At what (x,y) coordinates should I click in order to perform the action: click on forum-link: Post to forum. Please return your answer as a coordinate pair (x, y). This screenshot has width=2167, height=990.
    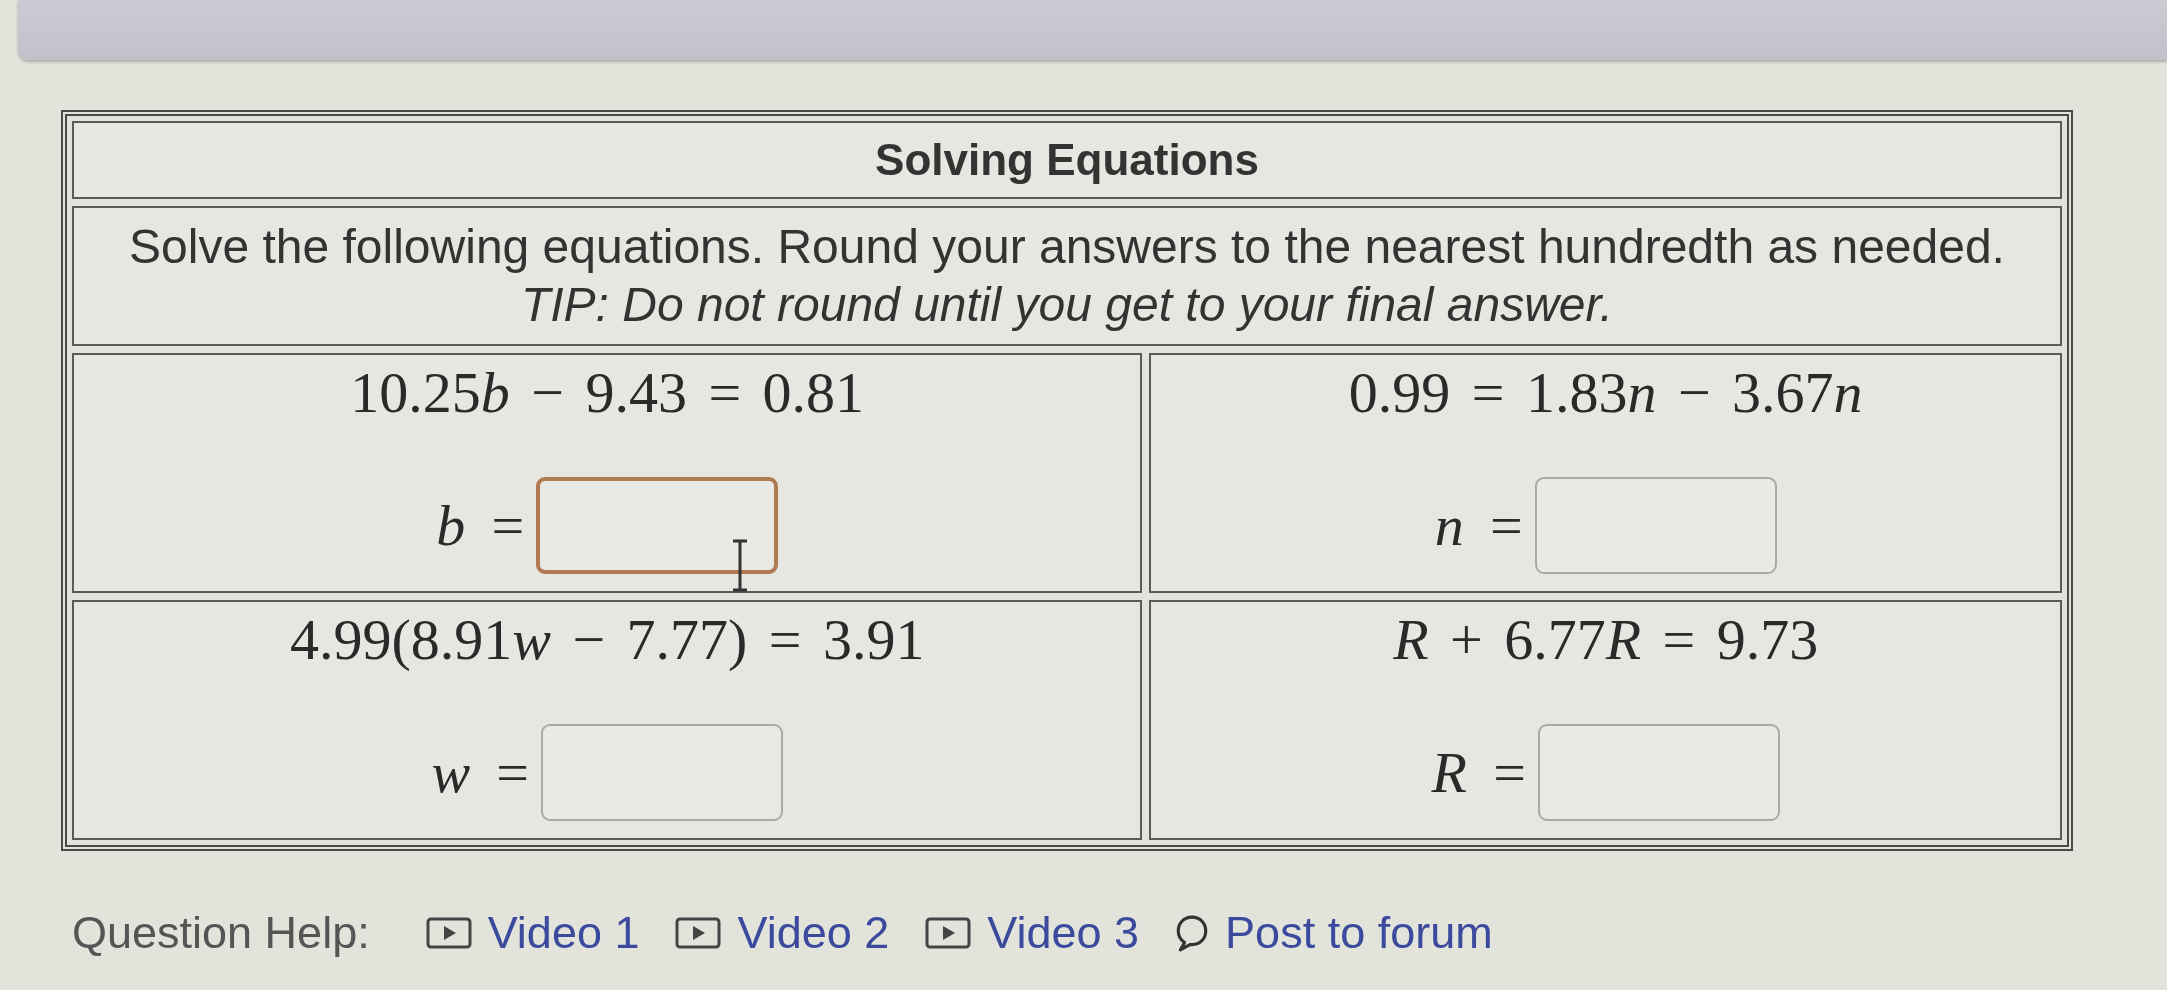
    Looking at the image, I should click on (1334, 933).